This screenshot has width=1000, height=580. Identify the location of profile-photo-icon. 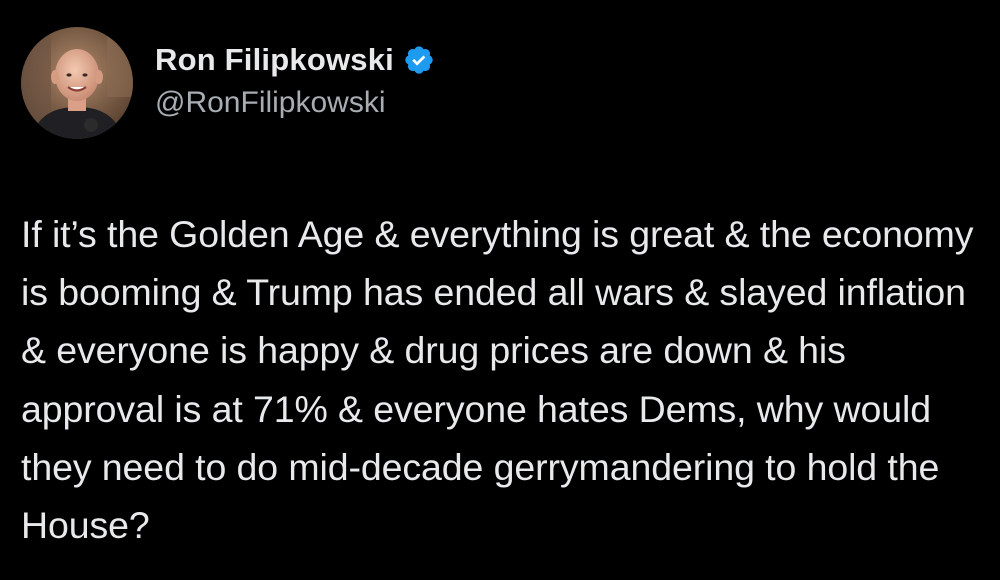
(77, 83).